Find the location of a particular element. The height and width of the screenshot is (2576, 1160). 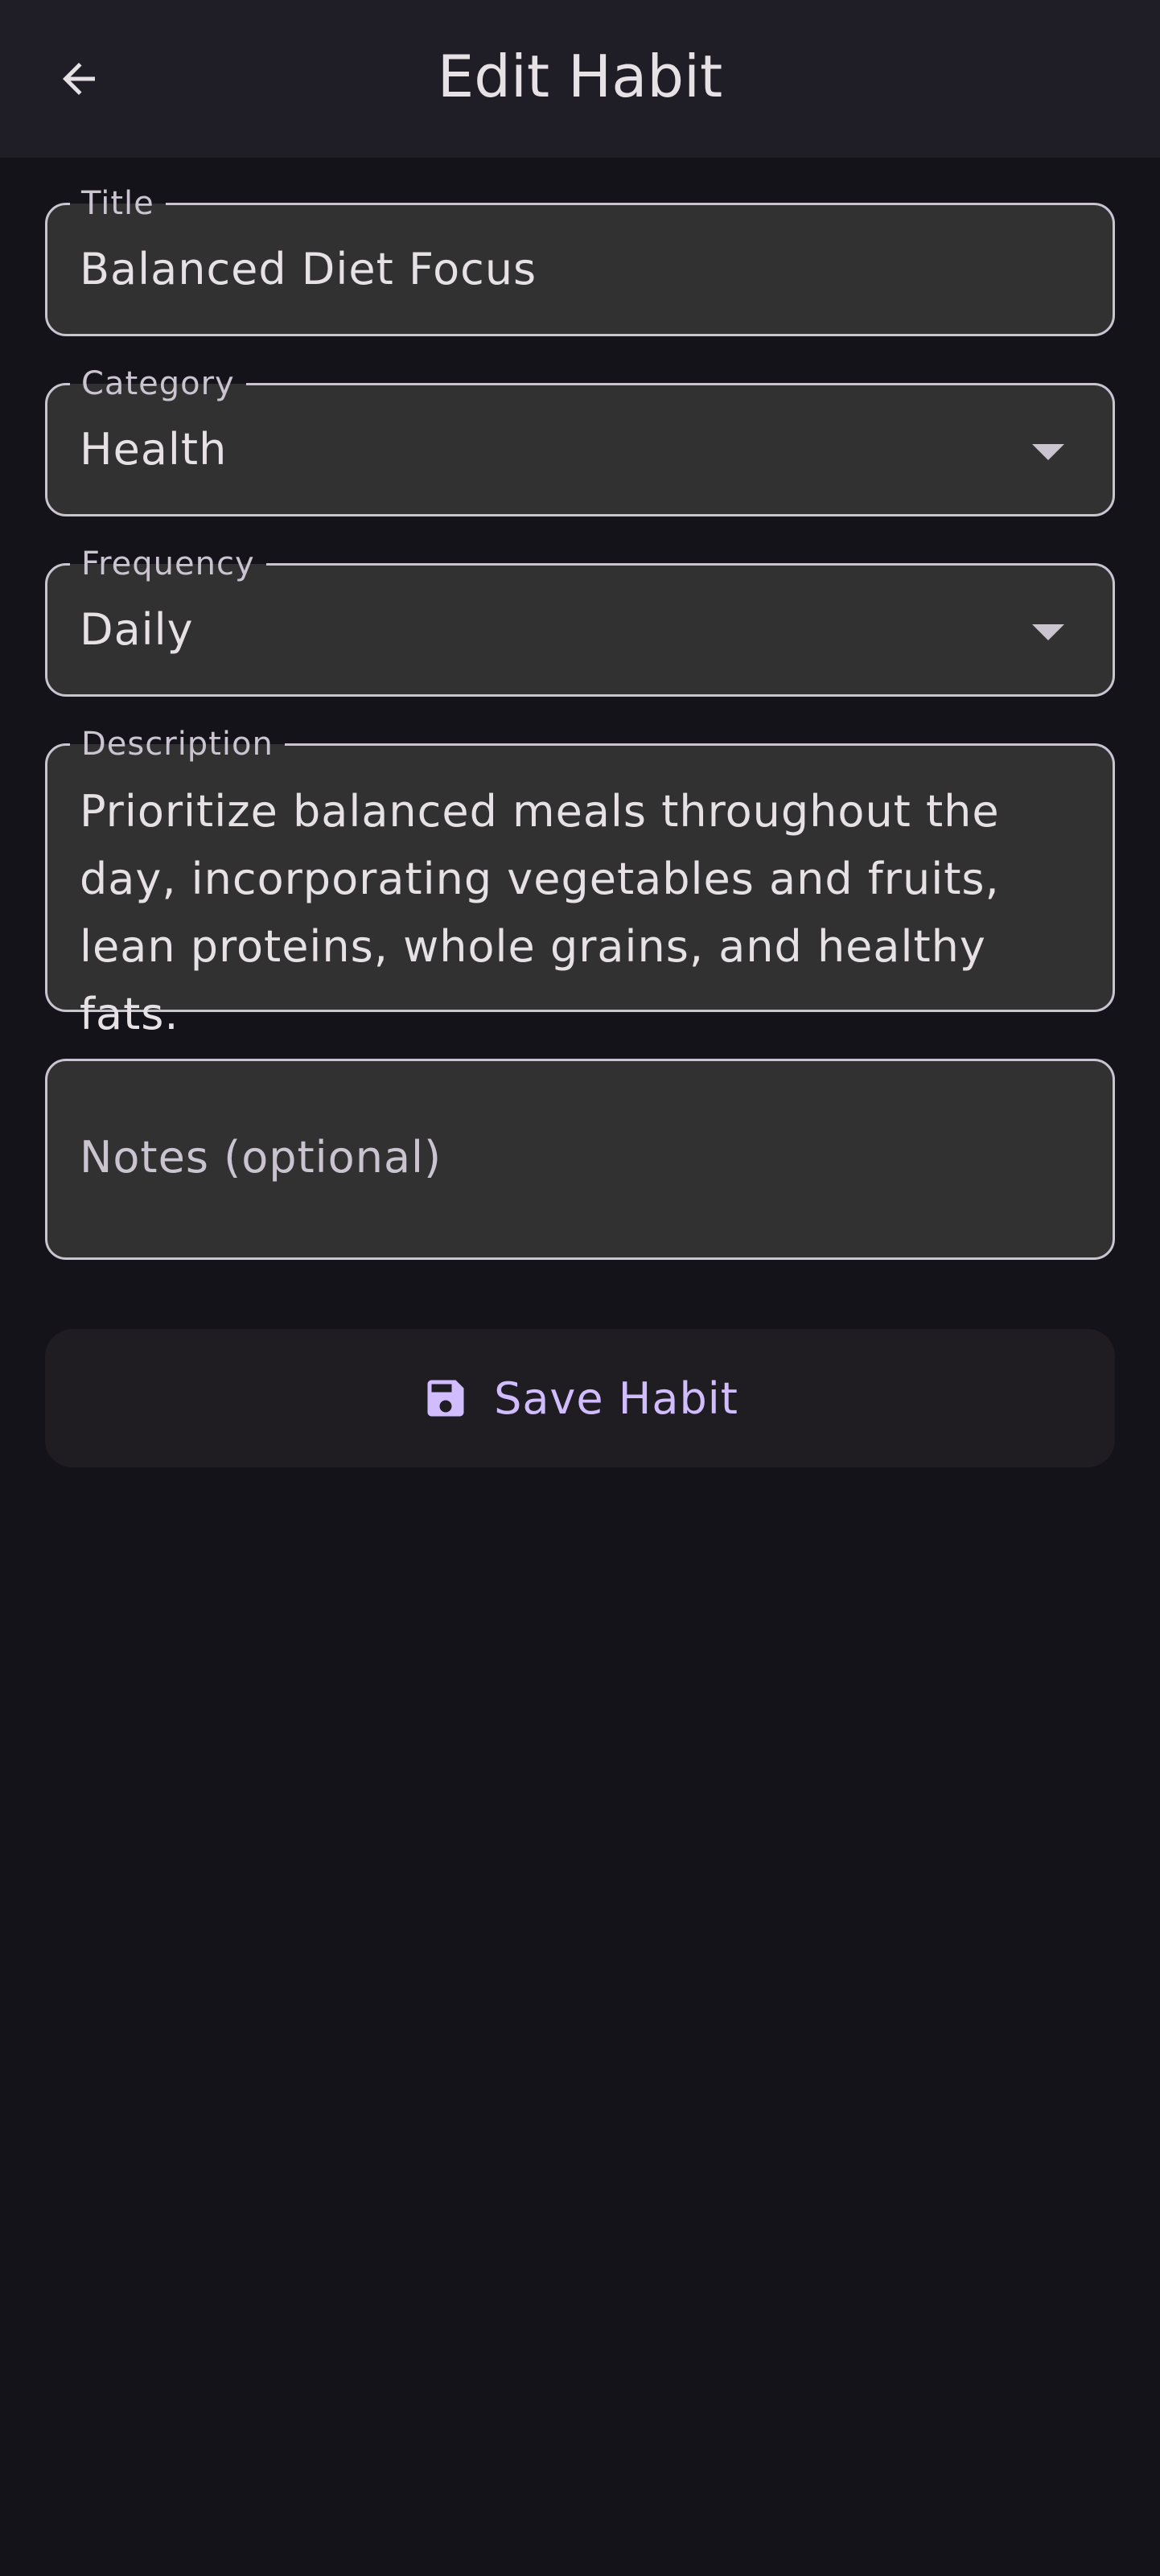

arrow-back-icon is located at coordinates (79, 79).